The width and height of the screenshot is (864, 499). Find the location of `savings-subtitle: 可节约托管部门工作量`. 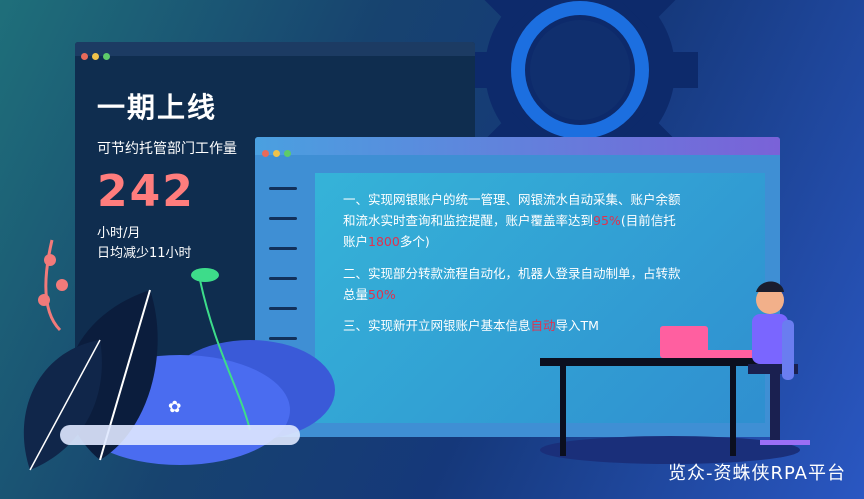

savings-subtitle: 可节约托管部门工作量 is located at coordinates (167, 149).